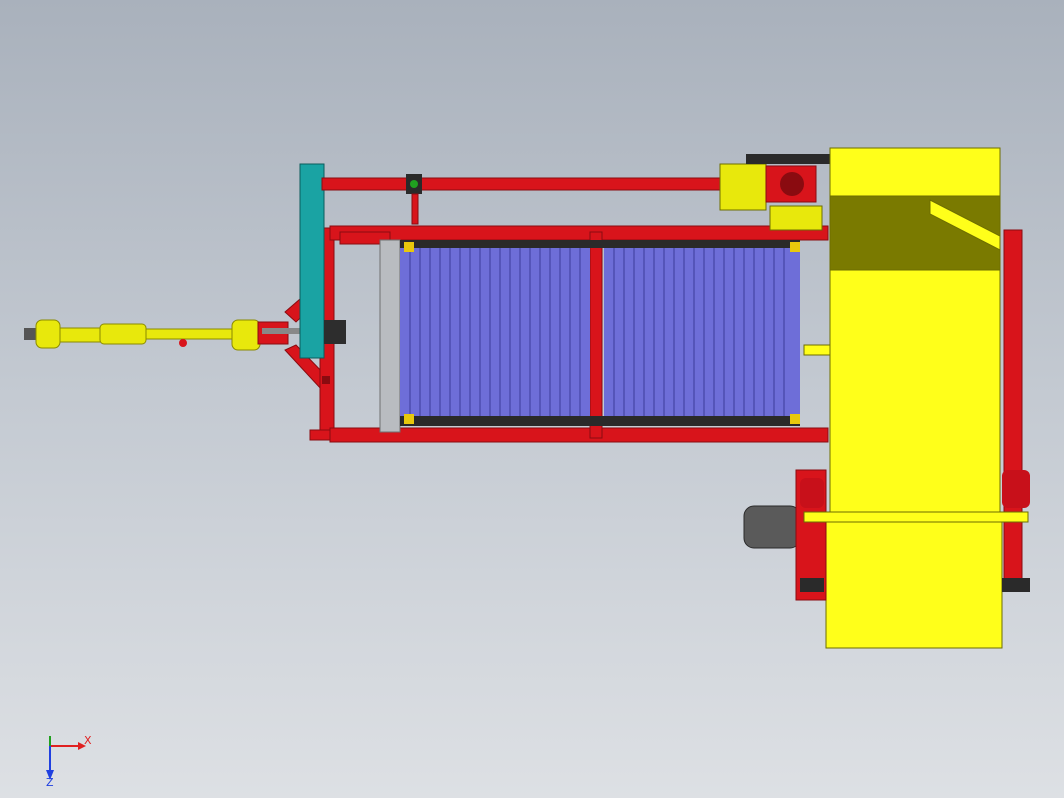 The image size is (1064, 798). Describe the element at coordinates (600, 244) in the screenshot. I see `conveyor-chain-top` at that location.